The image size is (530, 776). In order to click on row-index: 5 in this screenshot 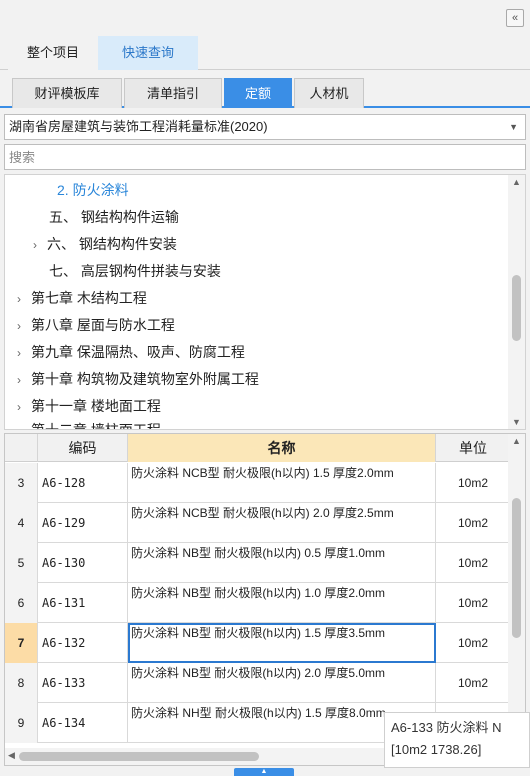, I will do `click(21, 563)`.